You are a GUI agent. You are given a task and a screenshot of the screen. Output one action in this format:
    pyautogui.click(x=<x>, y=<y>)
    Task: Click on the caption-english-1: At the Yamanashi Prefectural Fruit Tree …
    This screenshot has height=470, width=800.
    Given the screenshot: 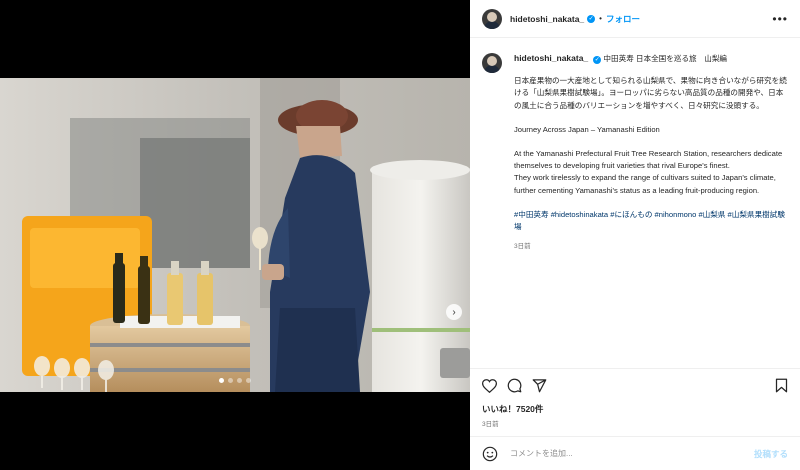 What is the action you would take?
    pyautogui.click(x=648, y=160)
    